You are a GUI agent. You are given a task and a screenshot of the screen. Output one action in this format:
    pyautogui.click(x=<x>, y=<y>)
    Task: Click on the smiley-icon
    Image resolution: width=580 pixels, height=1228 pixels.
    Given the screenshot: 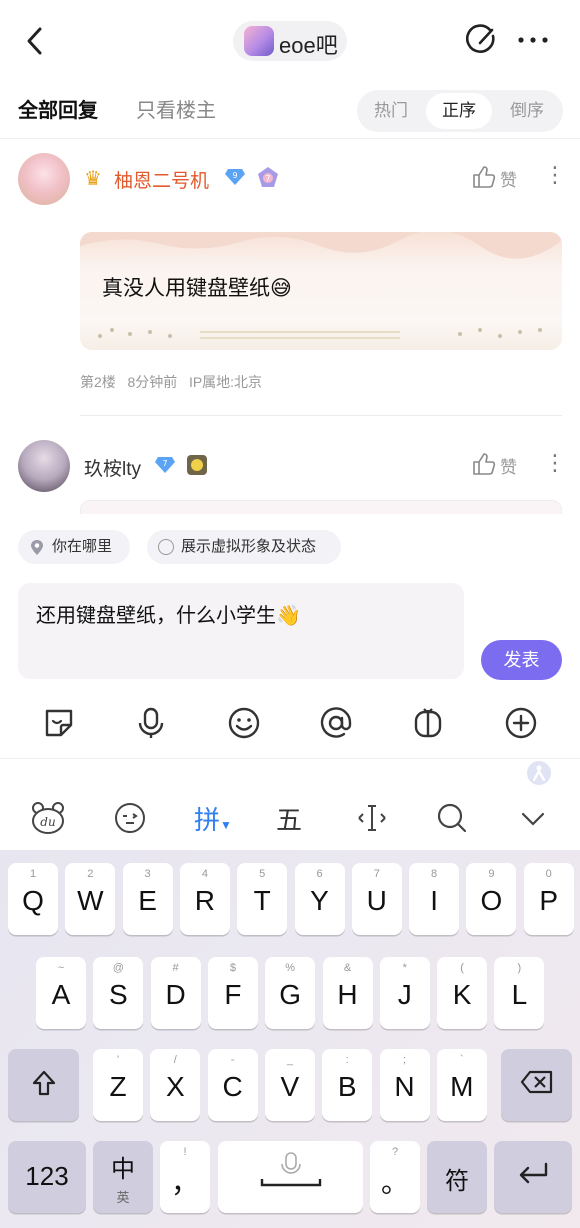 What is the action you would take?
    pyautogui.click(x=244, y=723)
    